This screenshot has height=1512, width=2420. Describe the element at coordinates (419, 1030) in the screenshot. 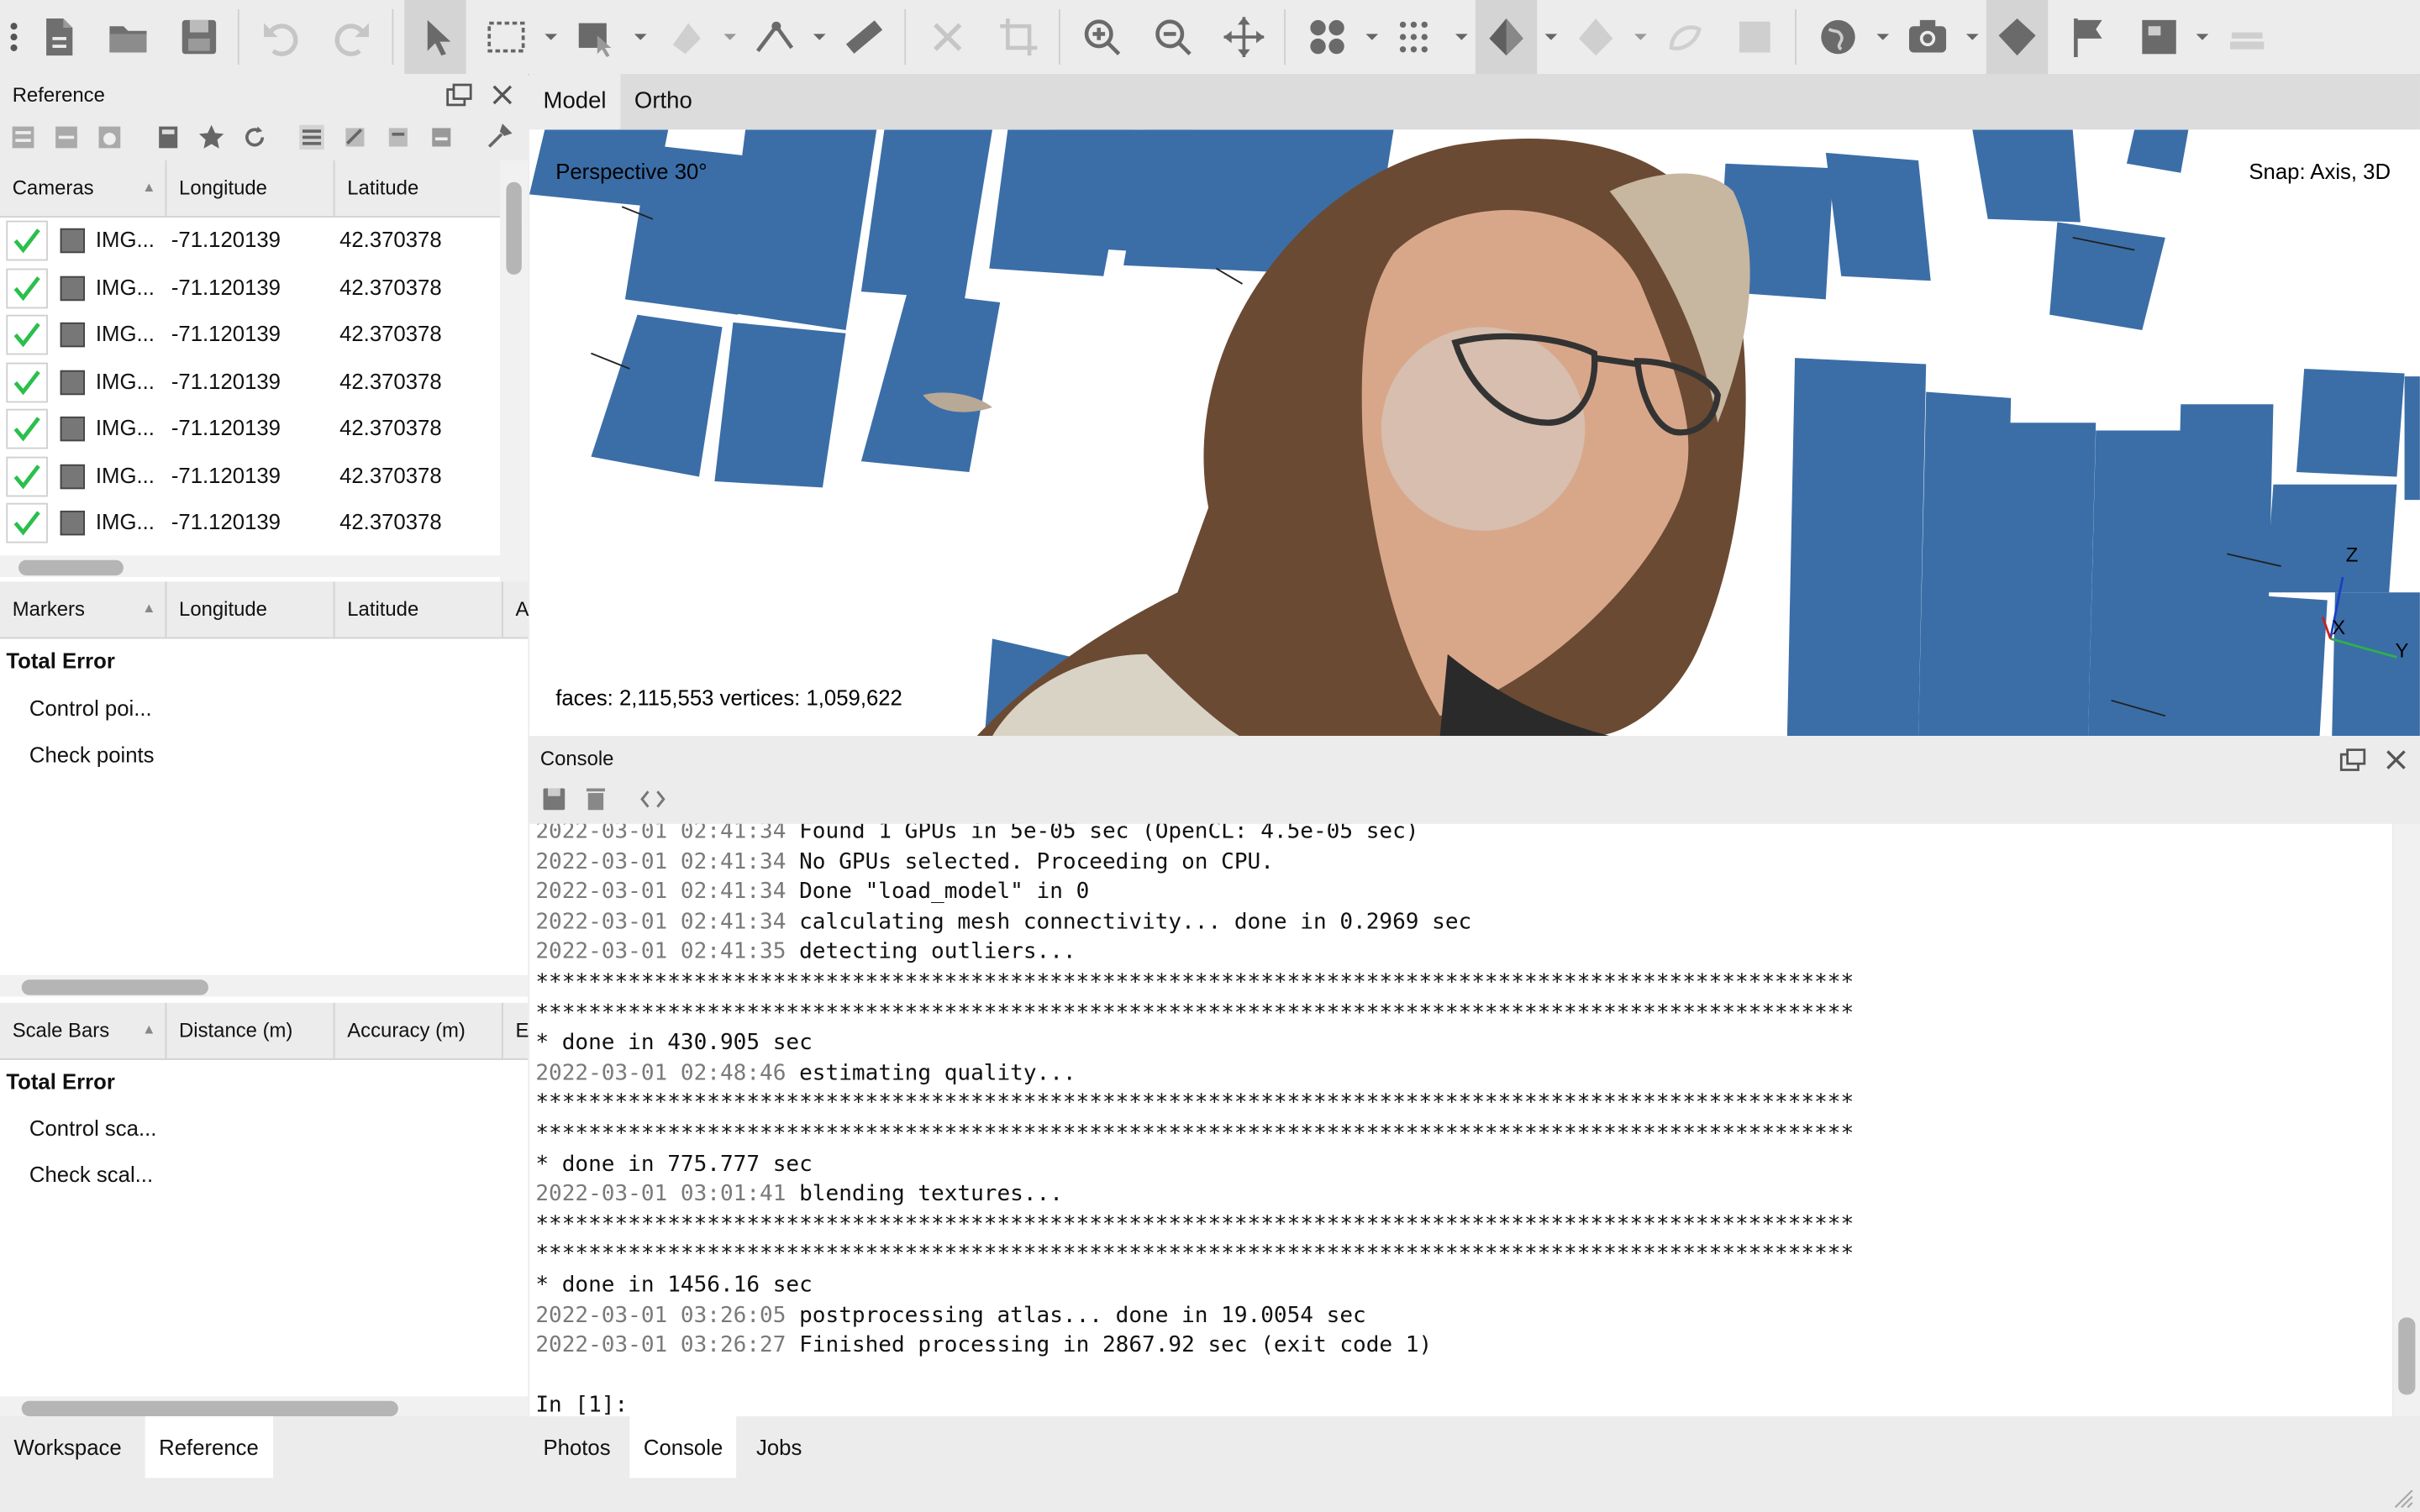

I see `column-header-accuracy: Accuracy (m)` at that location.